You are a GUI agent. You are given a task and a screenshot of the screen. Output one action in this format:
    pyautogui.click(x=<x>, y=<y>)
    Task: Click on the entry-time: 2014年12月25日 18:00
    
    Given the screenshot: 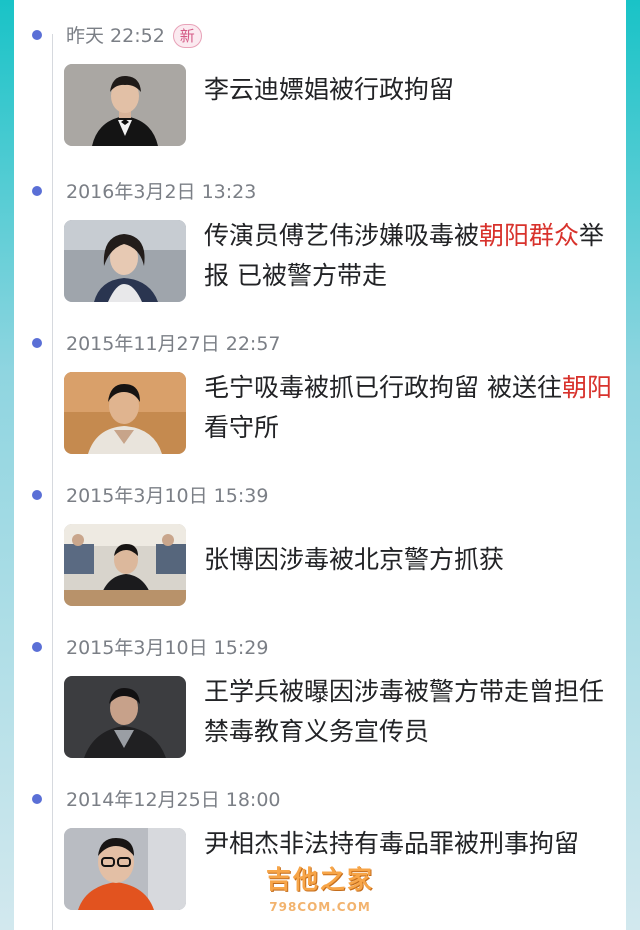 What is the action you would take?
    pyautogui.click(x=173, y=798)
    